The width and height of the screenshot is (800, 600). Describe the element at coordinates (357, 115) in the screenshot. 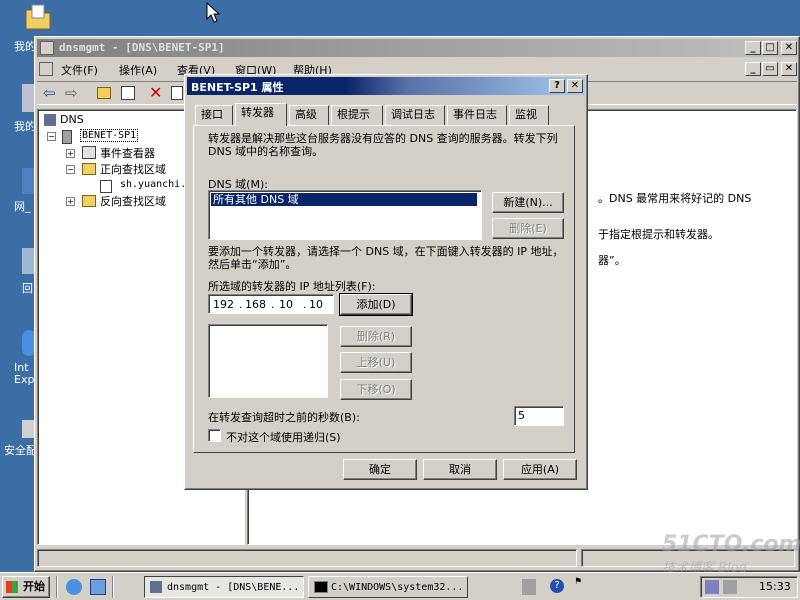

I see `tab-root-hints: 根提示` at that location.